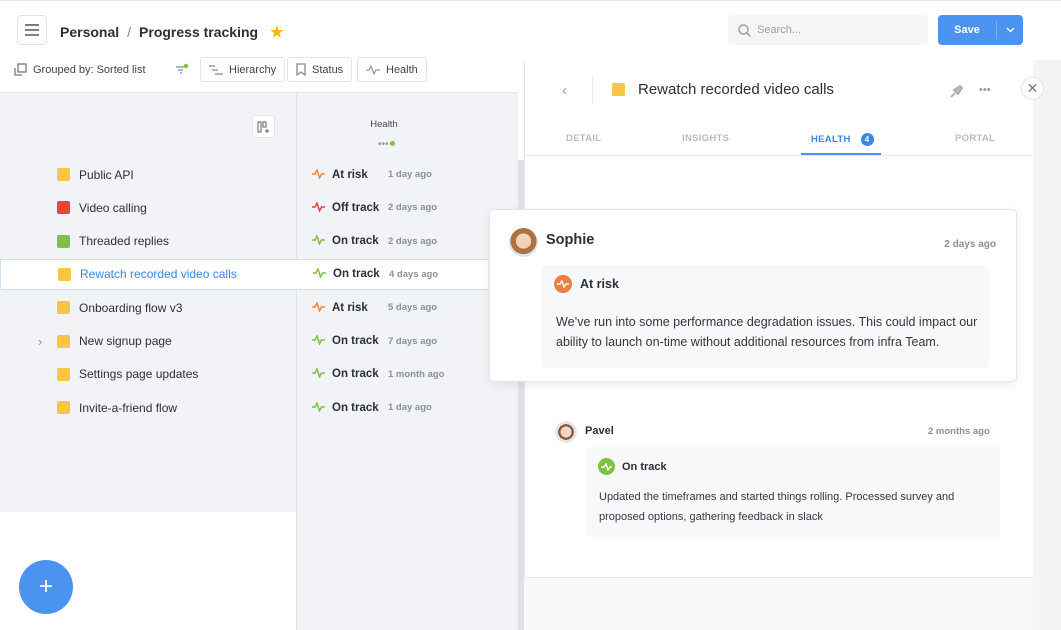 The height and width of the screenshot is (630, 1061). Describe the element at coordinates (778, 155) in the screenshot. I see `tabs-divider` at that location.